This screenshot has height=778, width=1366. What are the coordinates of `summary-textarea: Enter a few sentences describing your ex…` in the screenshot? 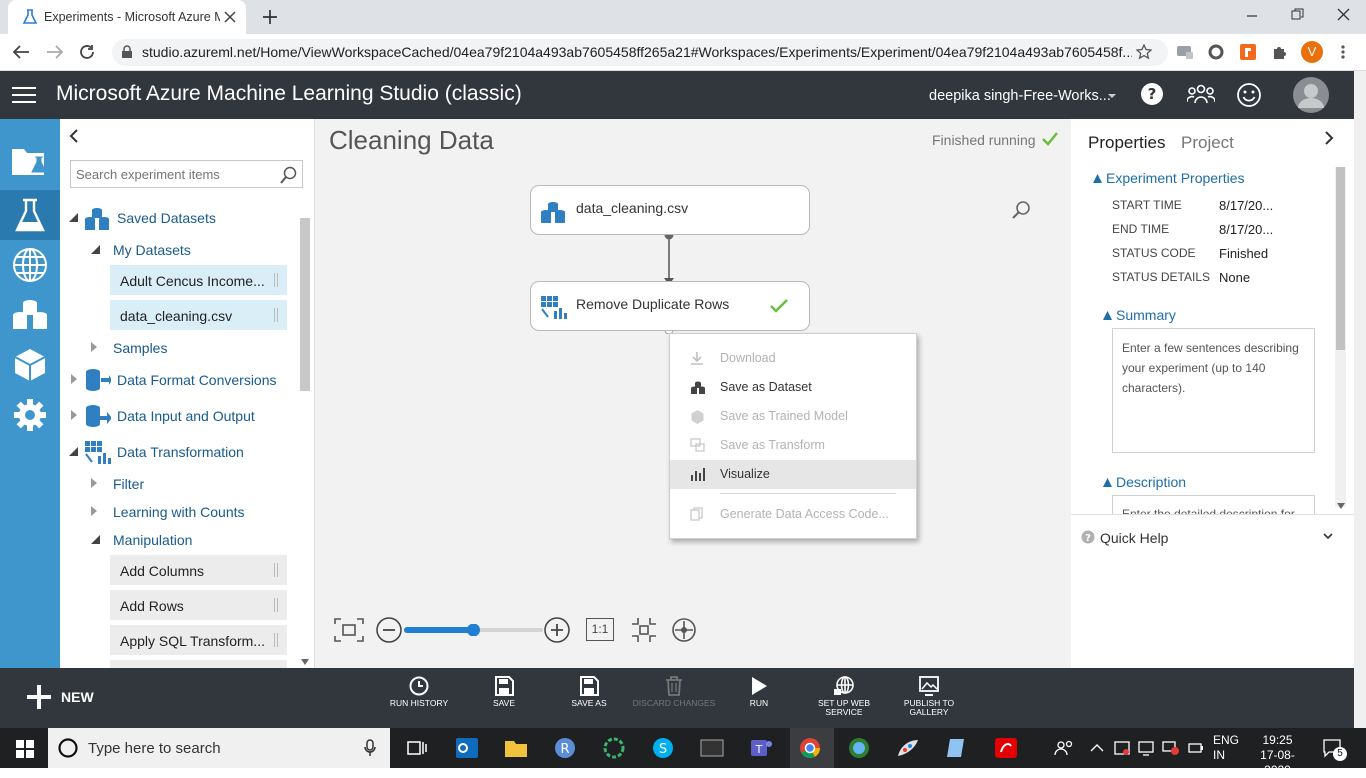 It's located at (1213, 390).